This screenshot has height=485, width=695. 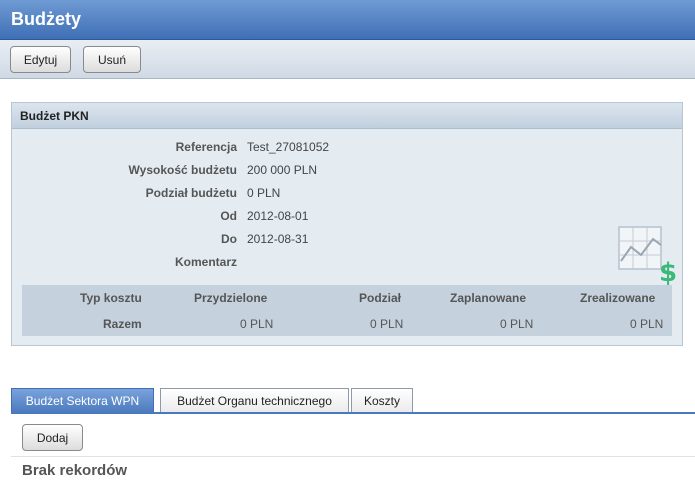 What do you see at coordinates (228, 216) in the screenshot?
I see `field-label-from: Od` at bounding box center [228, 216].